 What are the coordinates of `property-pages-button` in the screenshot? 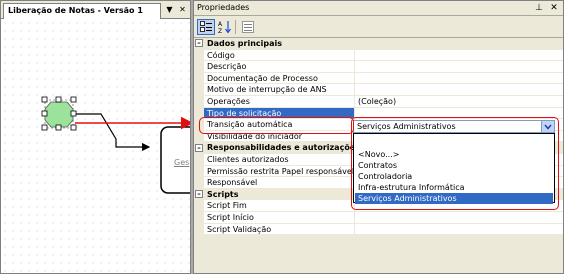 It's located at (248, 27).